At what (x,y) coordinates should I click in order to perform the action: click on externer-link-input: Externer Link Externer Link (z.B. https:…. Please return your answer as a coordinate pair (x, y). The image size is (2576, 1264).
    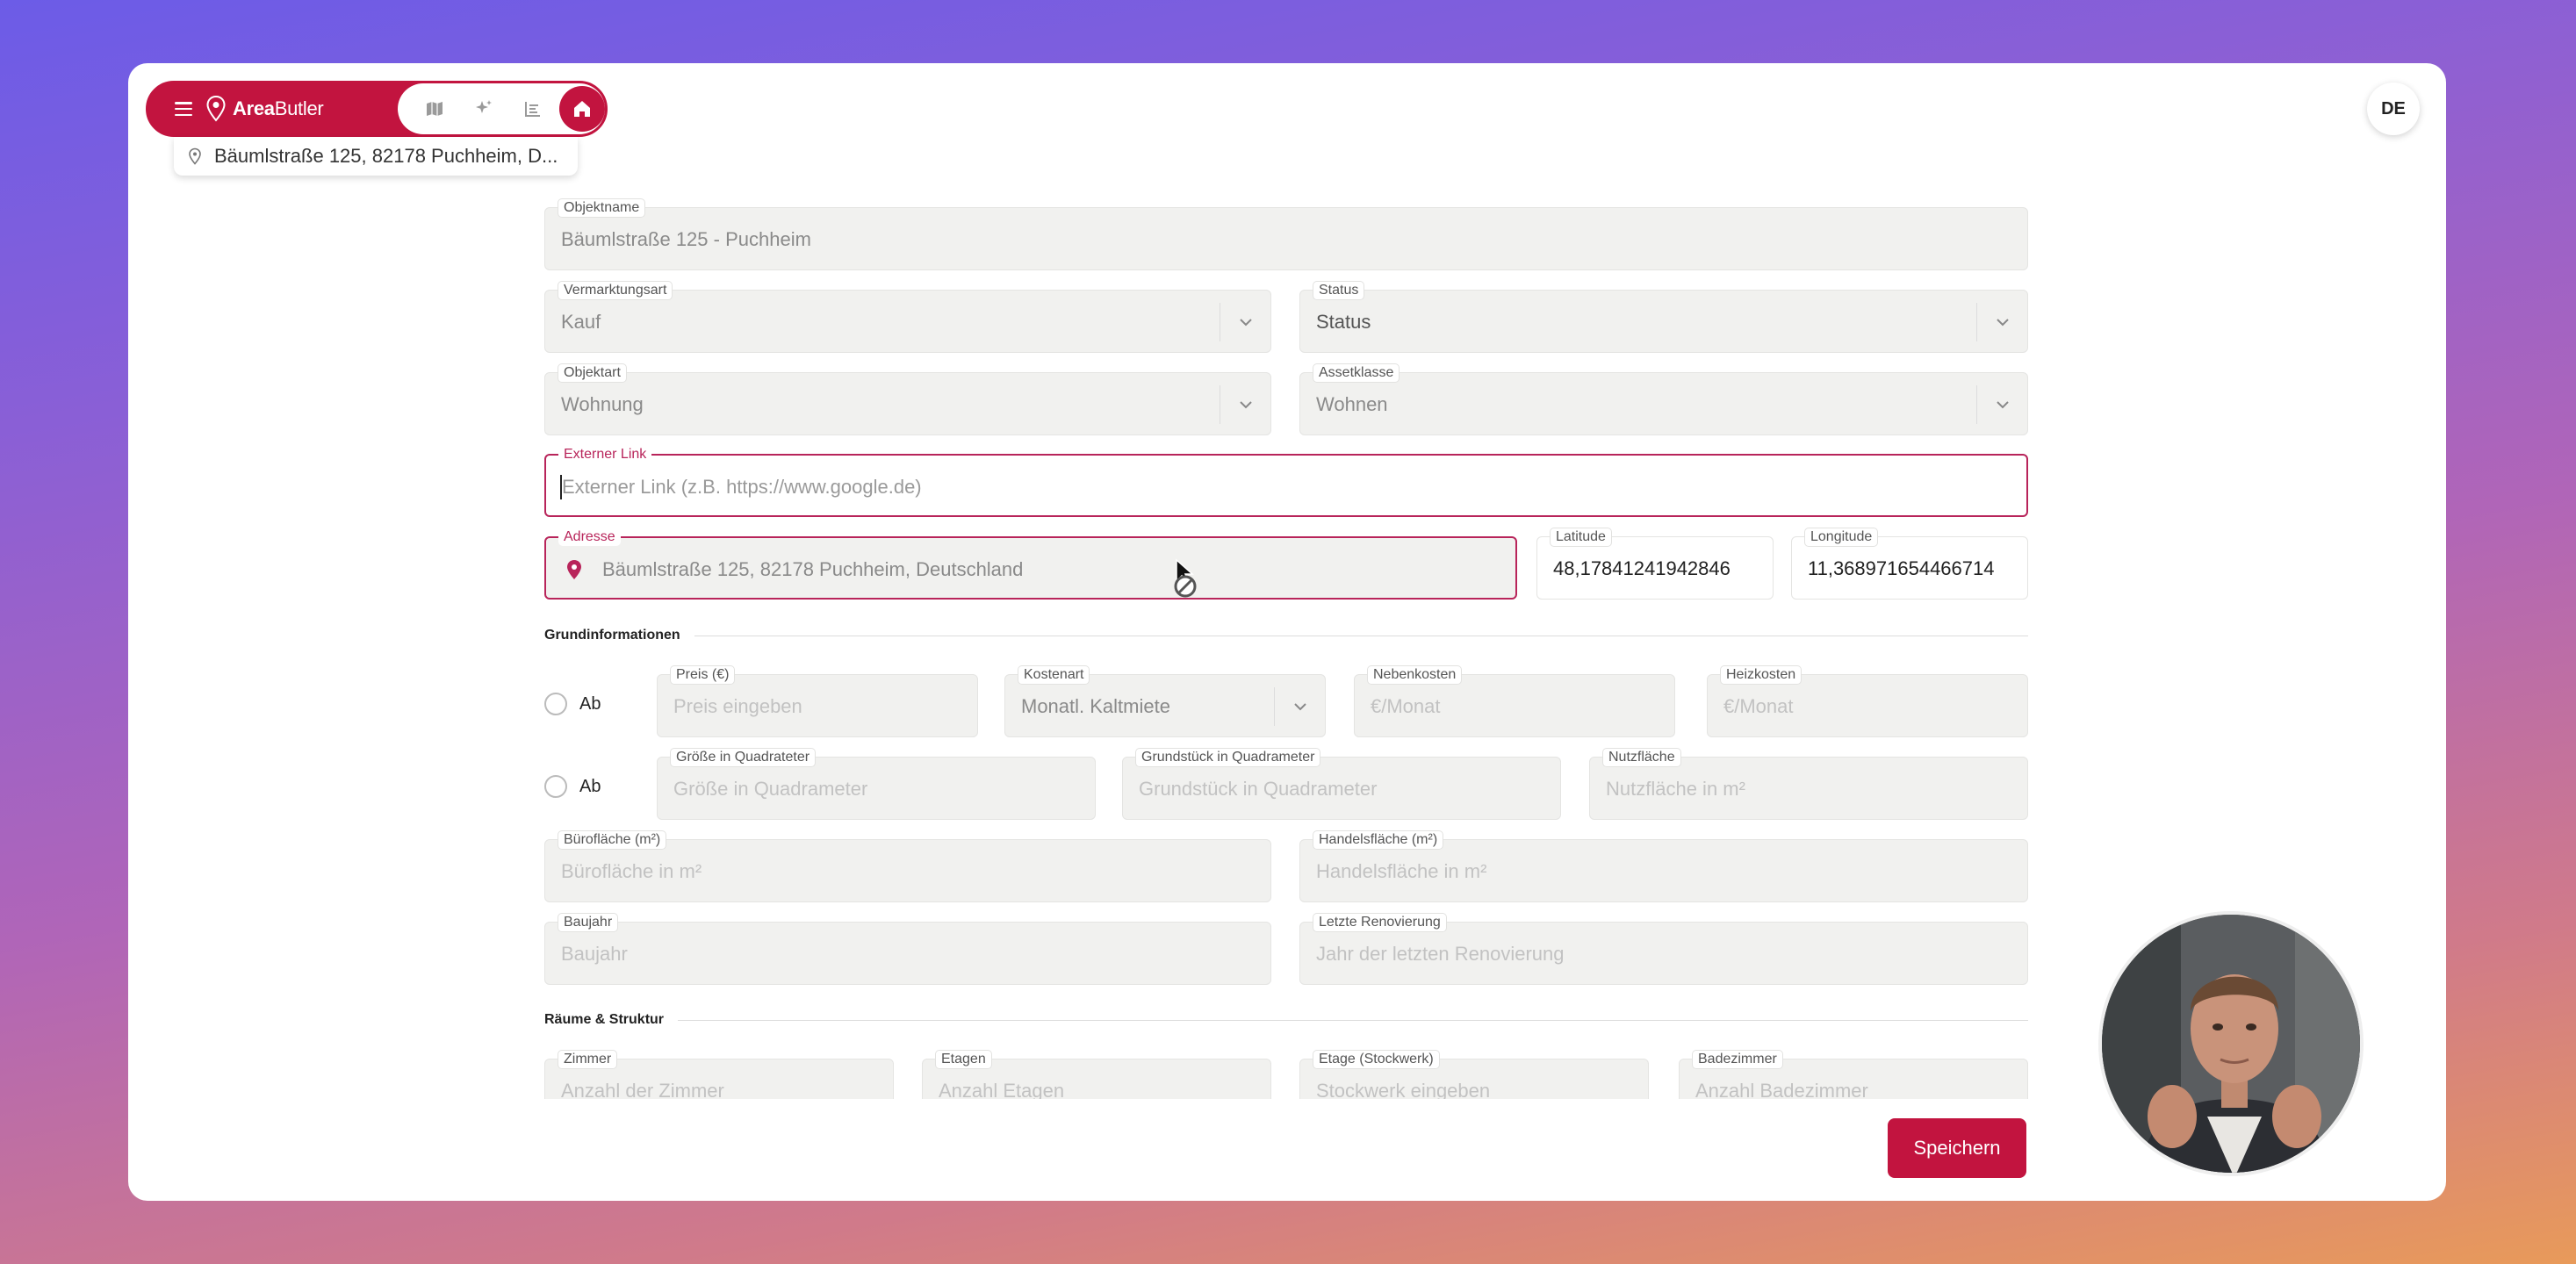
    Looking at the image, I should click on (1286, 481).